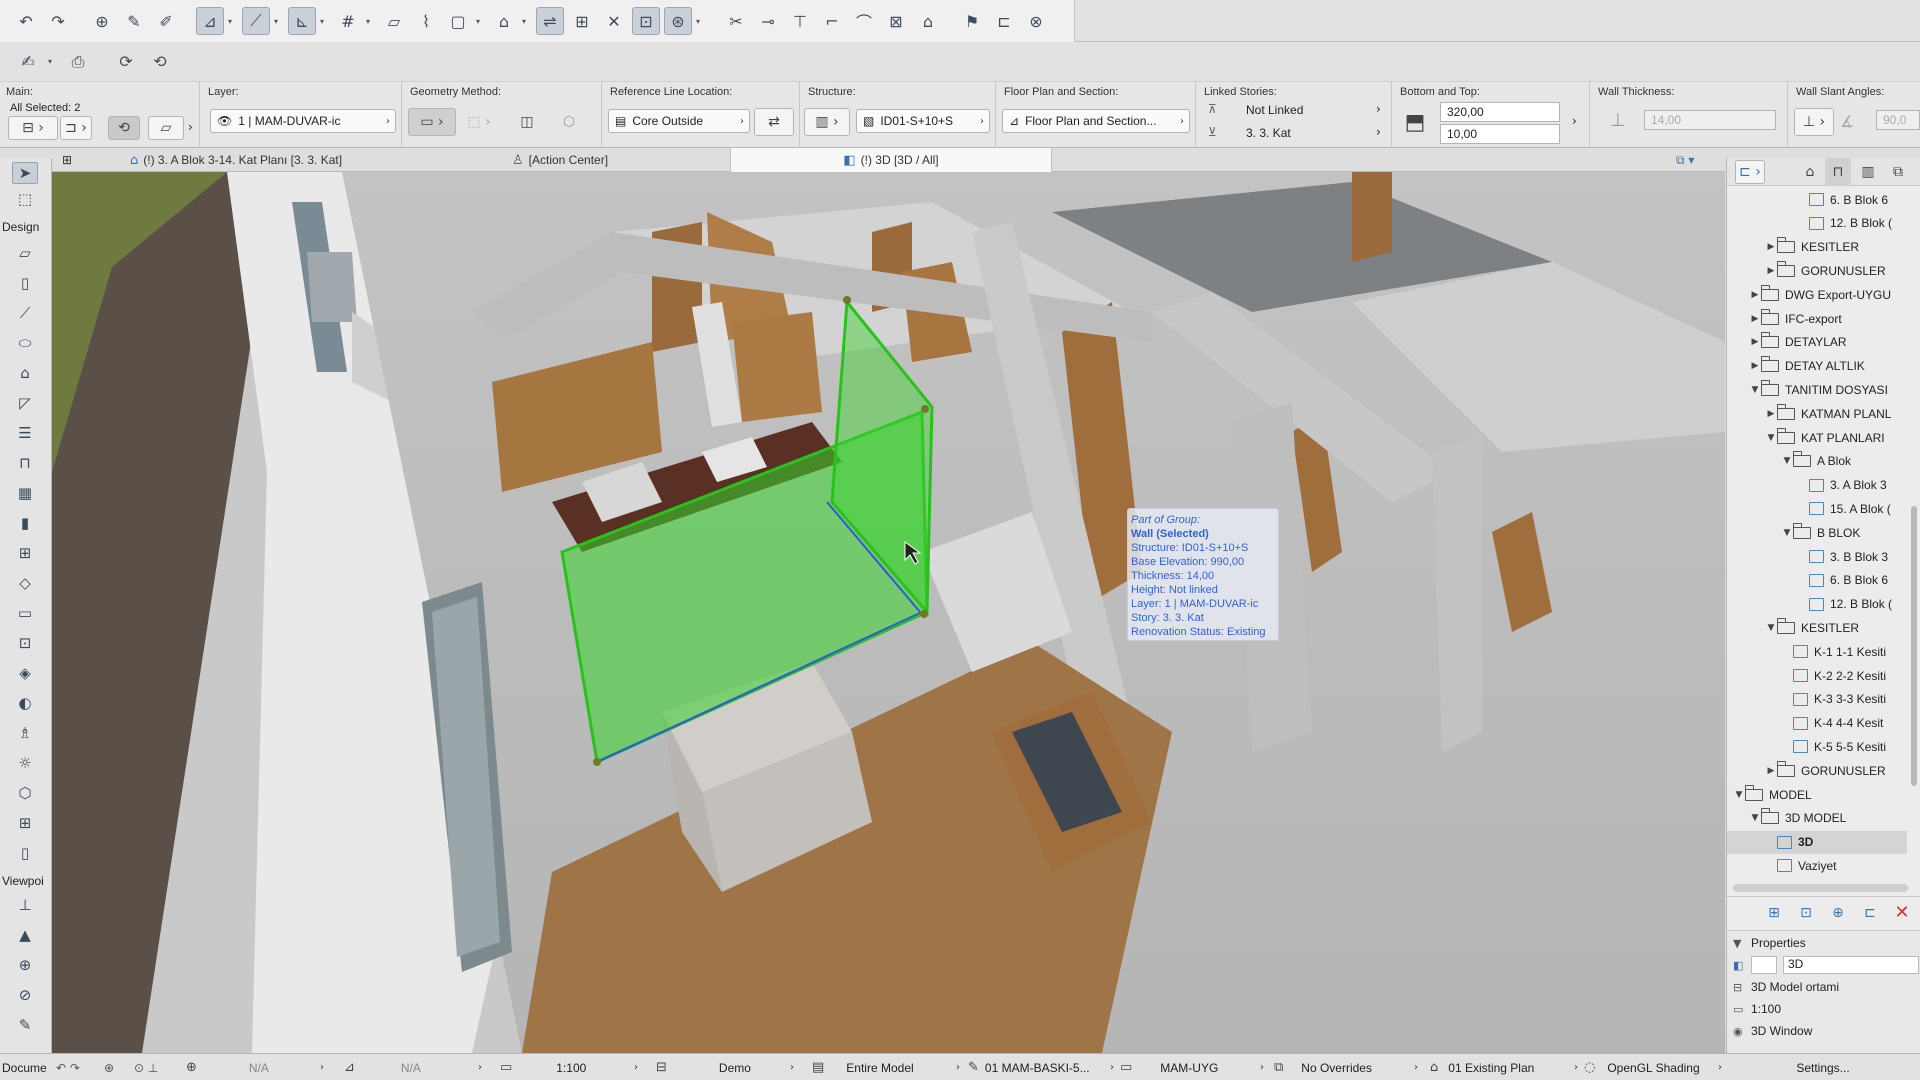 The image size is (1920, 1080). What do you see at coordinates (1817, 651) in the screenshot?
I see `navigator-view: K-1 1-1 Kesiti` at bounding box center [1817, 651].